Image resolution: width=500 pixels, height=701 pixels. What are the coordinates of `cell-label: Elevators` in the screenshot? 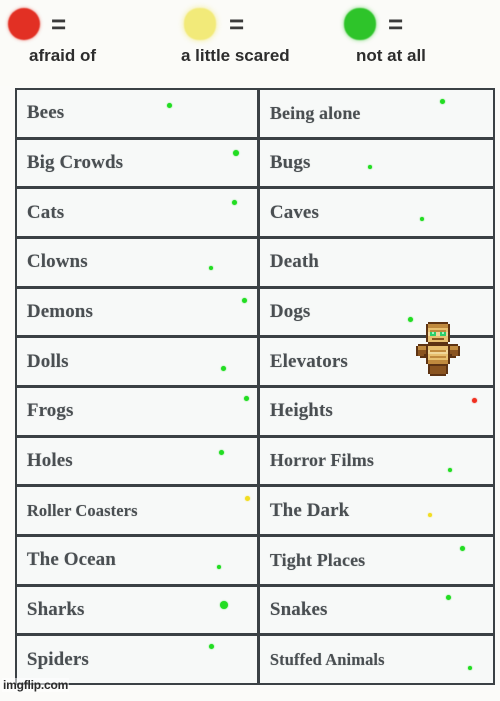 It's located at (308, 361).